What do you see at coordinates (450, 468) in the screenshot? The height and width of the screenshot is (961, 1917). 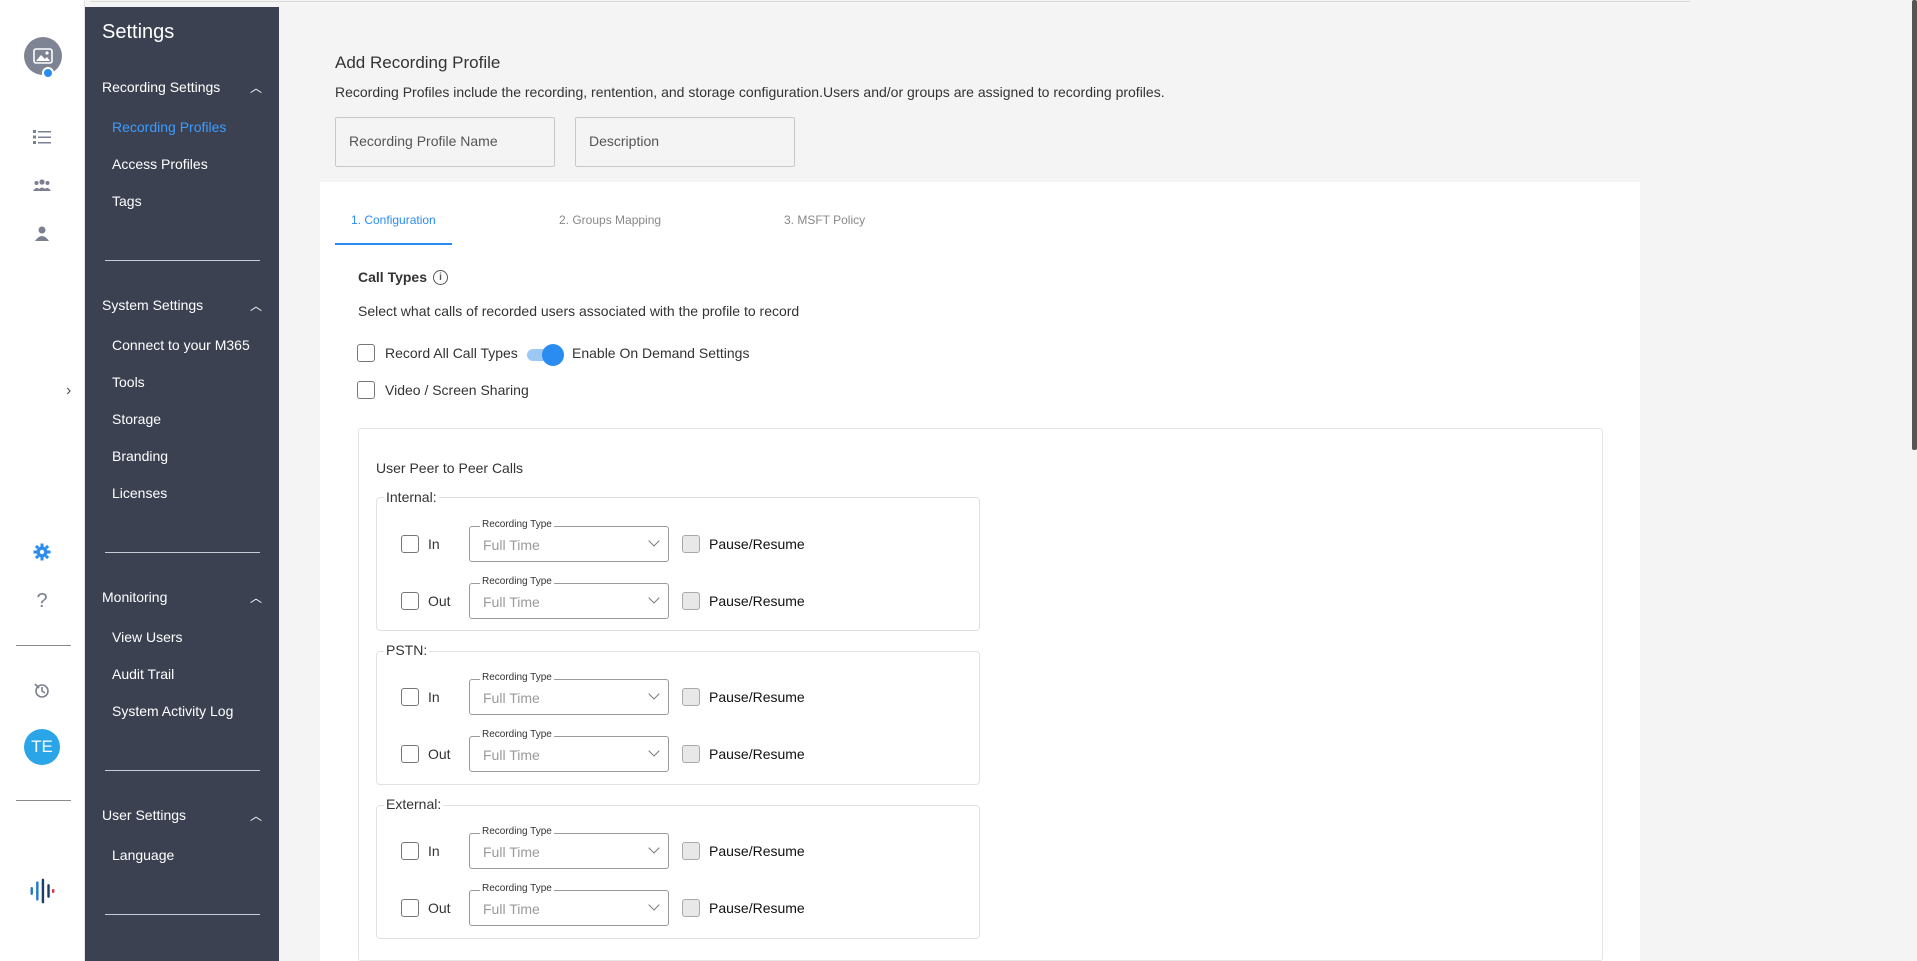 I see `peer-calls-title: User Peer to Peer Calls` at bounding box center [450, 468].